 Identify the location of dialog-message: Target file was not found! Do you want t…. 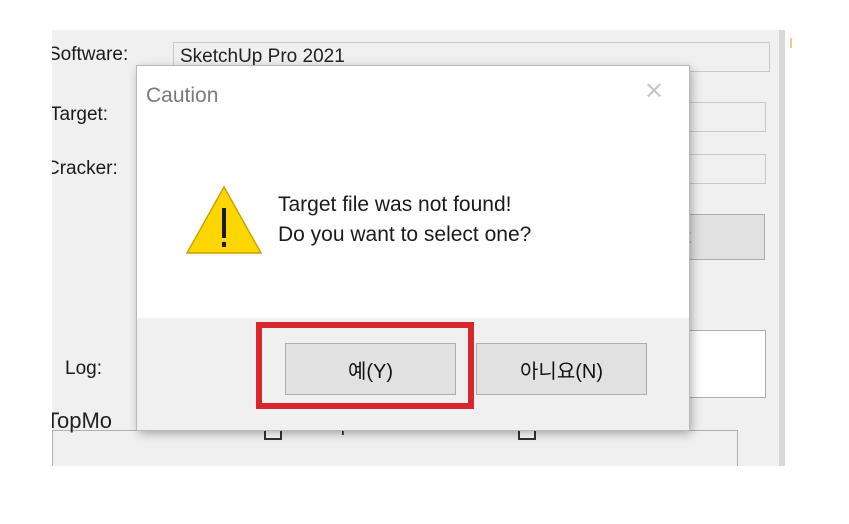
(404, 220).